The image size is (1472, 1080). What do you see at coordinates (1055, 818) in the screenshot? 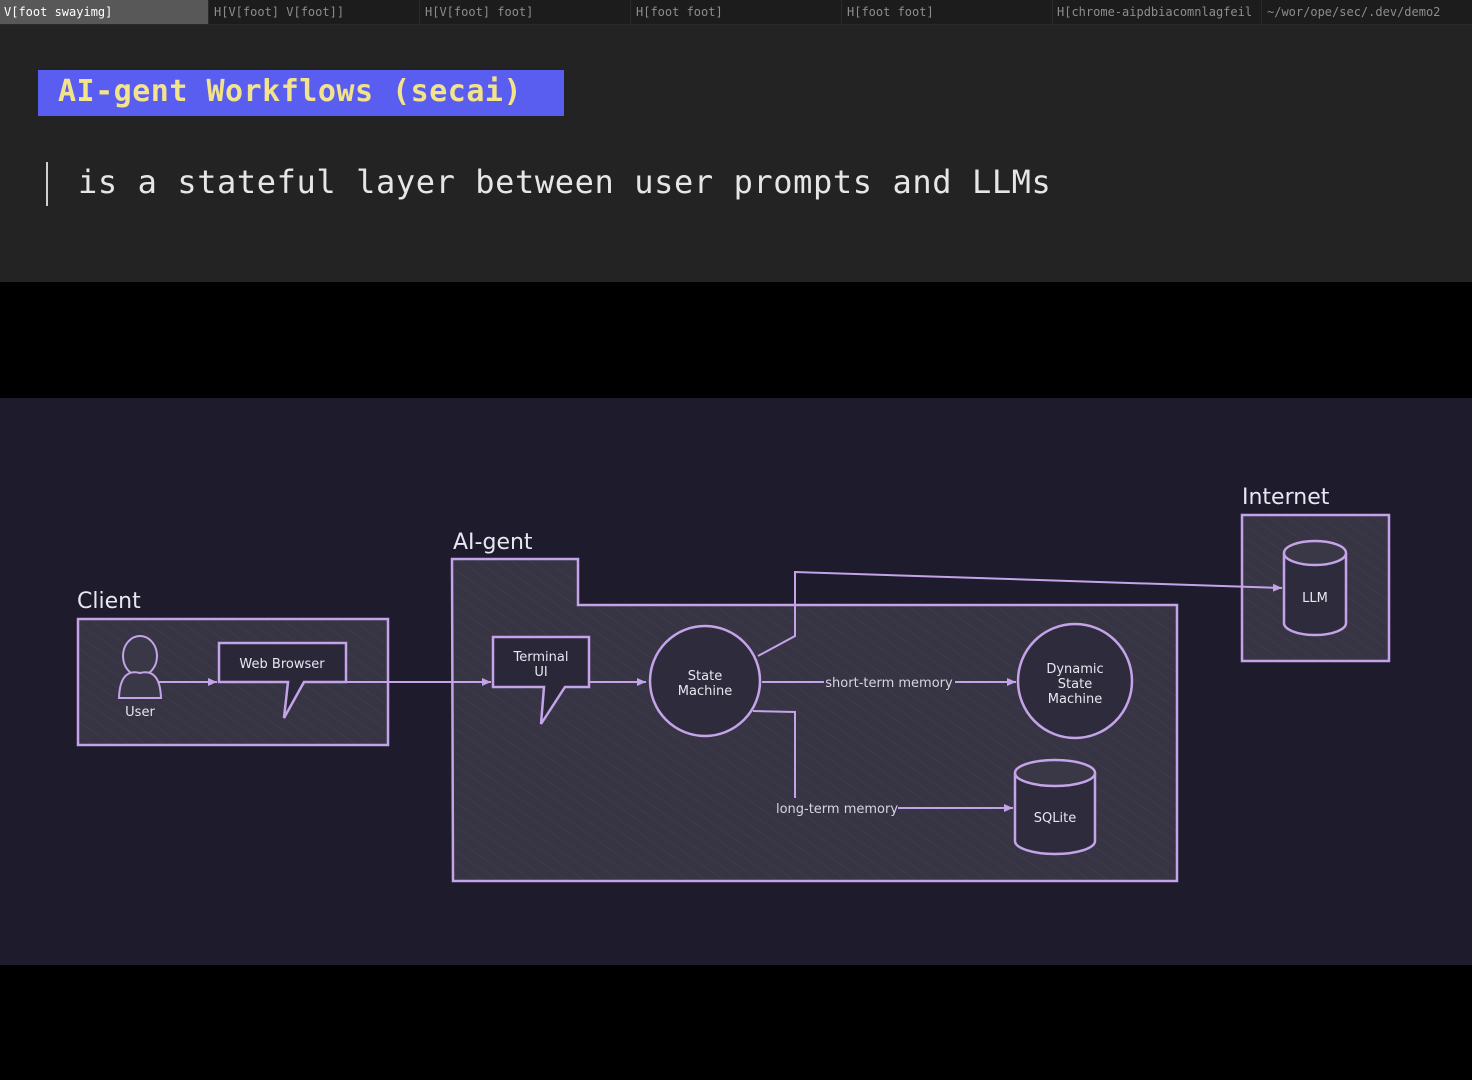
I see `sqlite-label: SQLite` at bounding box center [1055, 818].